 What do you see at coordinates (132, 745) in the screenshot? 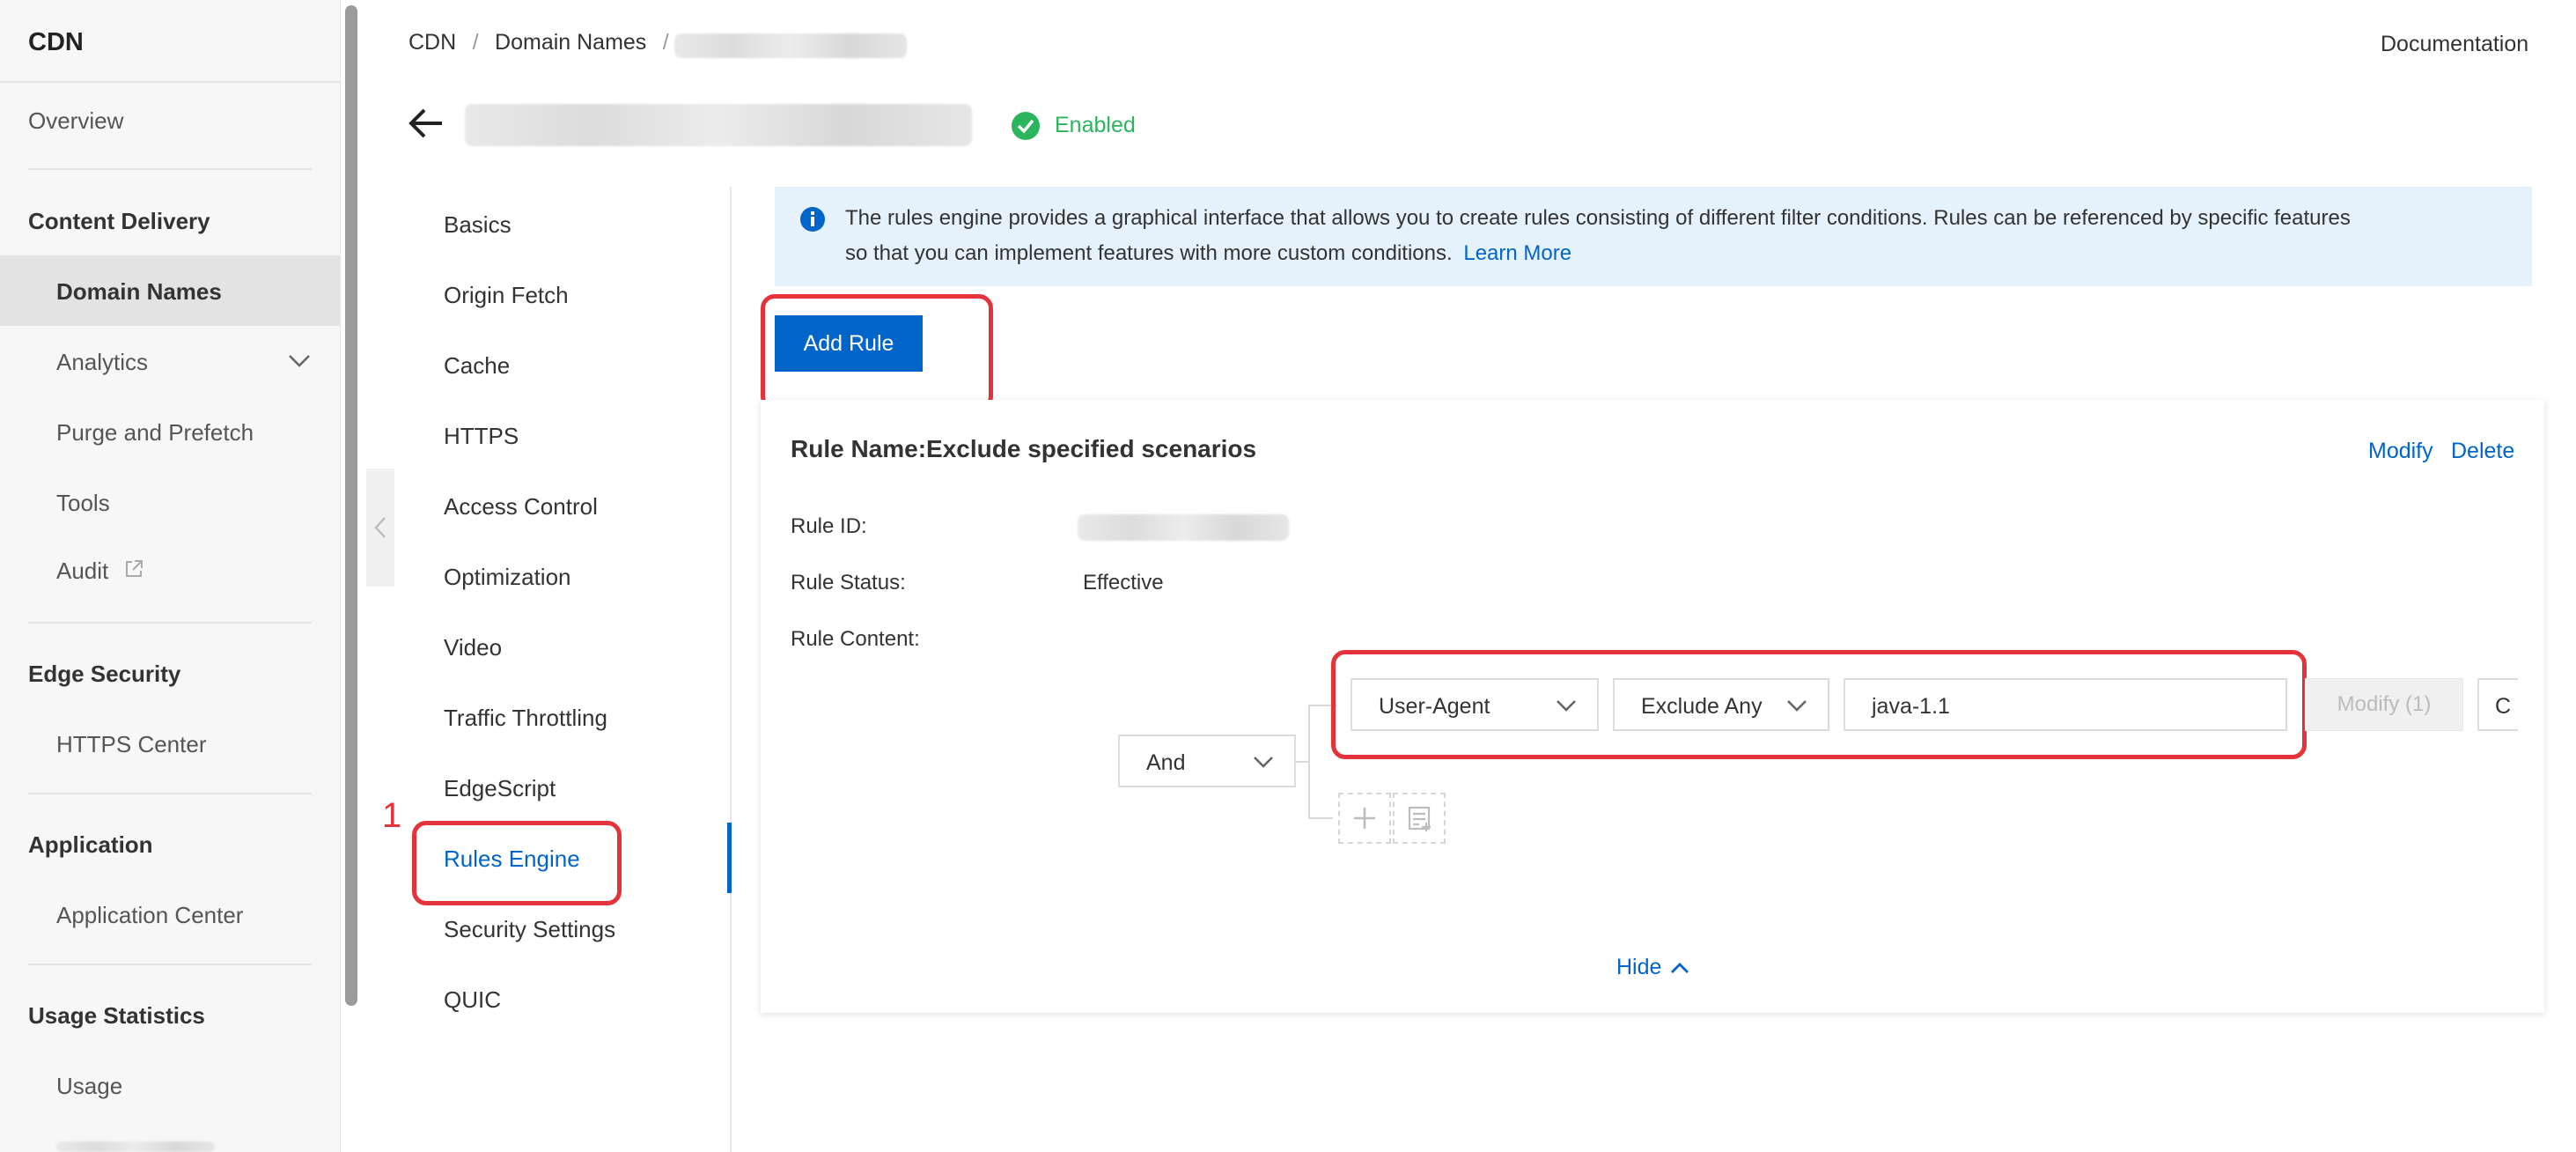
I see `sidebar-item-https-center: HTTPS Center` at bounding box center [132, 745].